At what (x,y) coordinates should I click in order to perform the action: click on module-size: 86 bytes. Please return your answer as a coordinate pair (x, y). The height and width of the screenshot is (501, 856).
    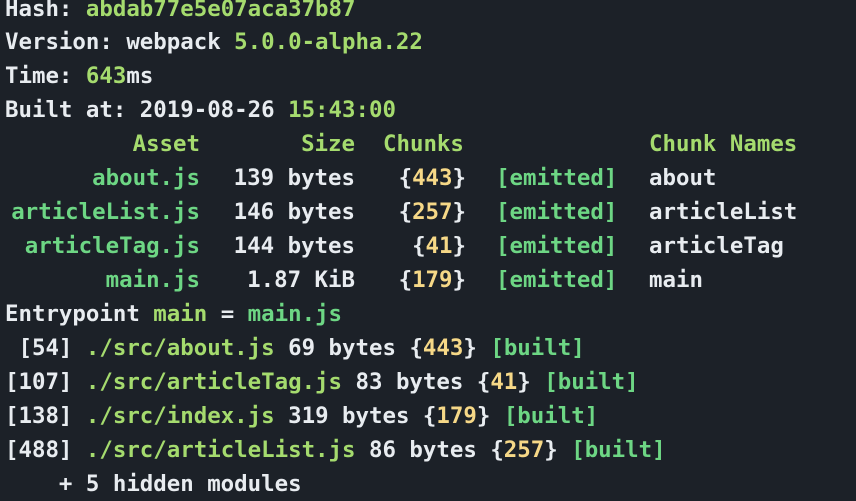
    Looking at the image, I should click on (423, 450).